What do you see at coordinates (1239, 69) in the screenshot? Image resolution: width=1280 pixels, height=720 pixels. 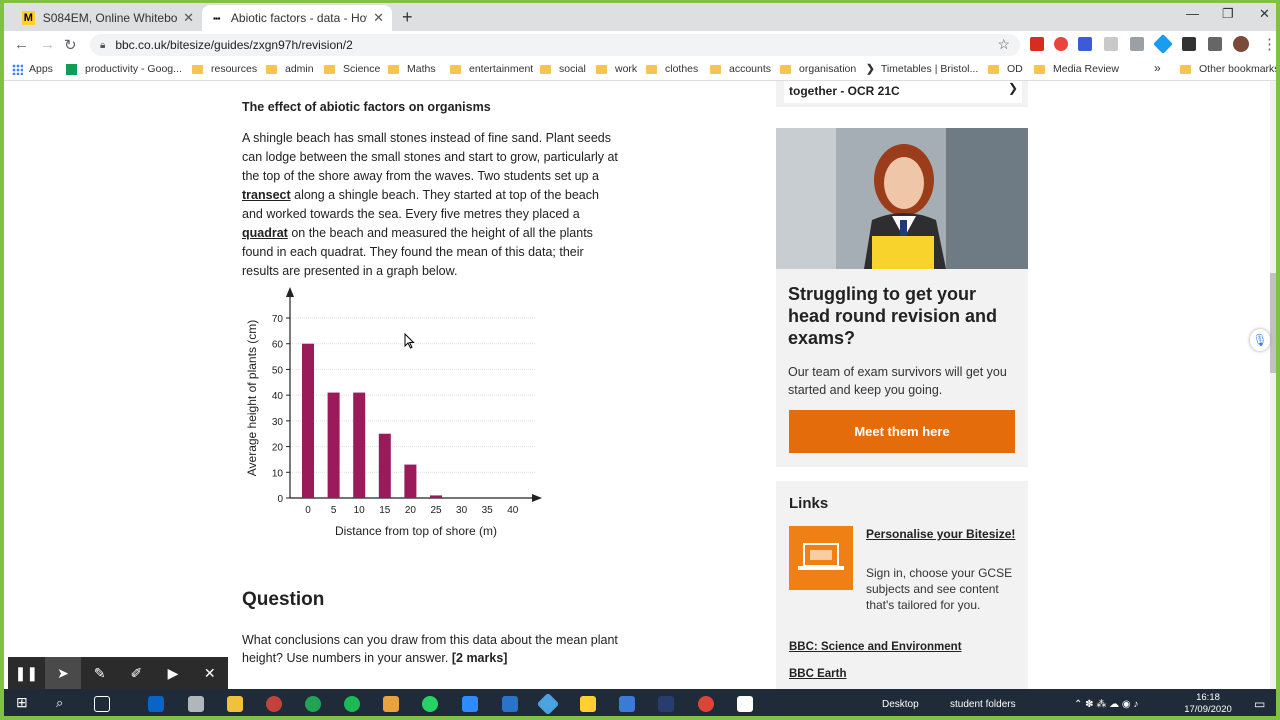 I see `bookmark-label: Other bookmarks` at bounding box center [1239, 69].